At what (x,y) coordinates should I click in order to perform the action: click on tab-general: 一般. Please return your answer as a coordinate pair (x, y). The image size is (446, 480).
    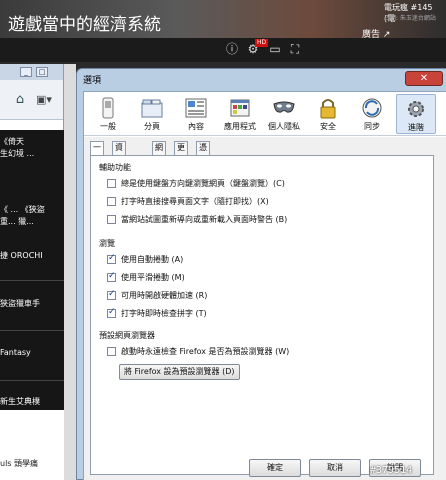
    Looking at the image, I should click on (97, 152).